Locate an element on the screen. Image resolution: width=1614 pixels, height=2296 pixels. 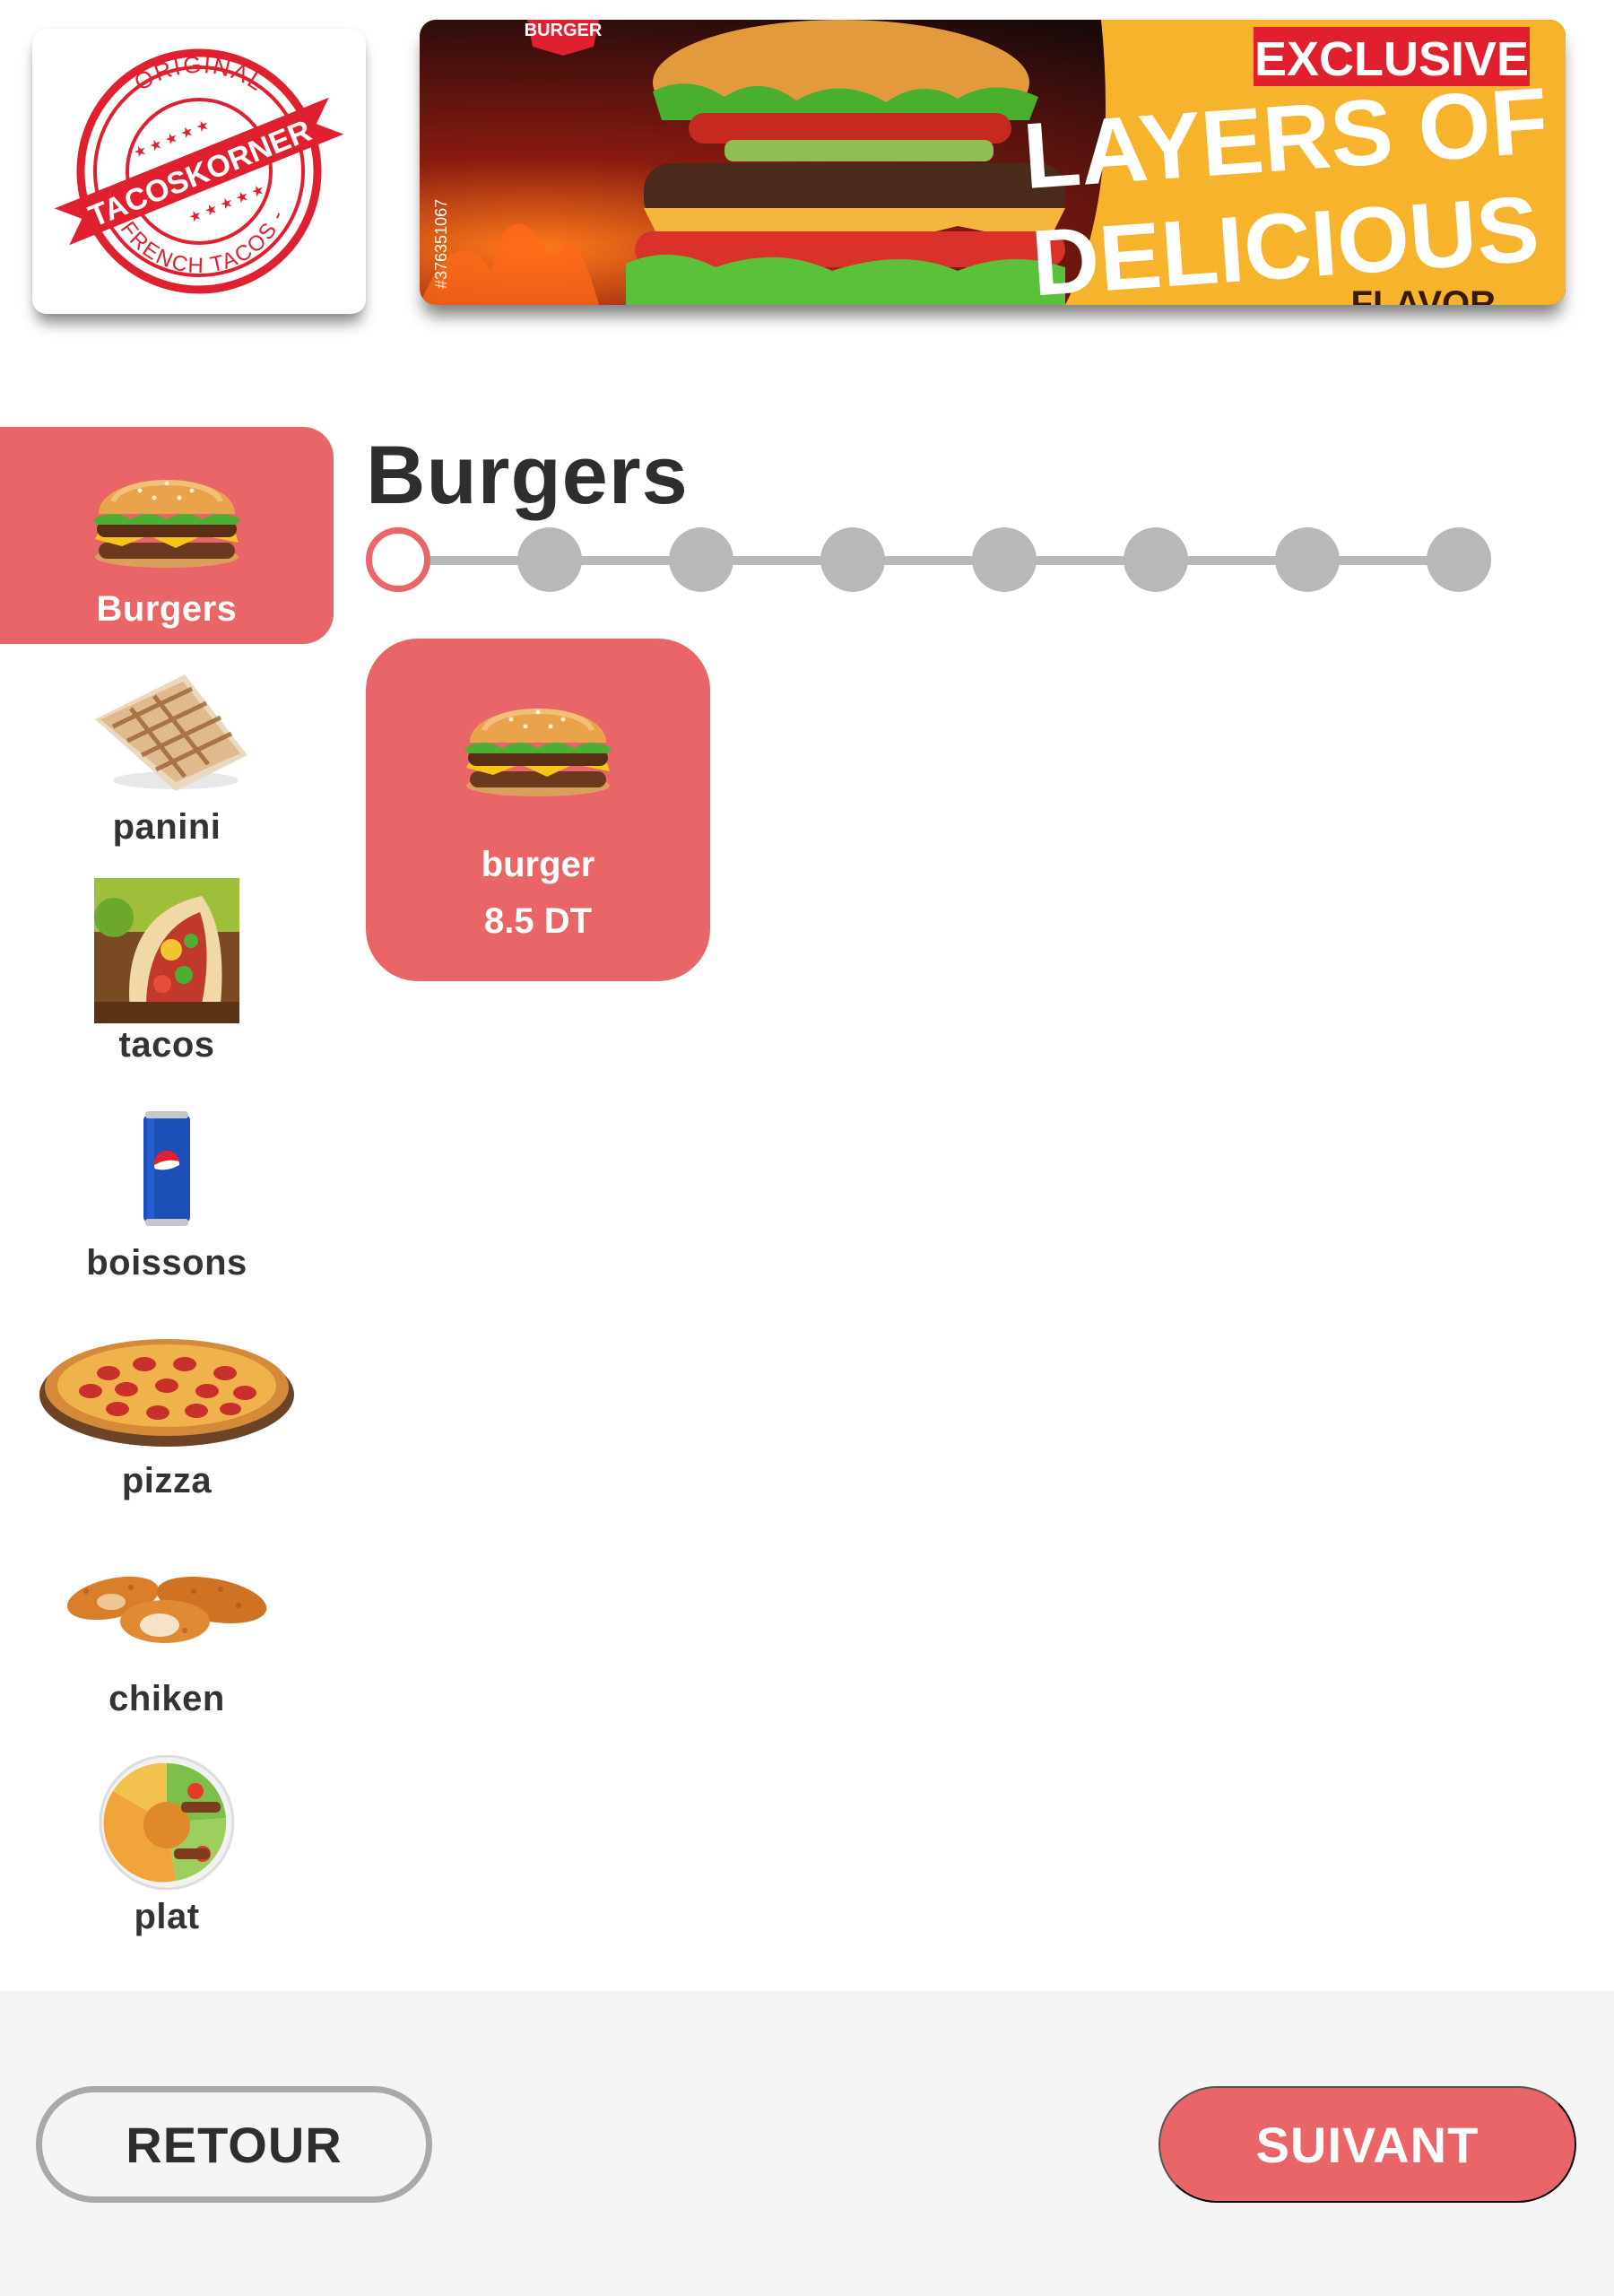
sidebar-item-label: boissons is located at coordinates (166, 1263).